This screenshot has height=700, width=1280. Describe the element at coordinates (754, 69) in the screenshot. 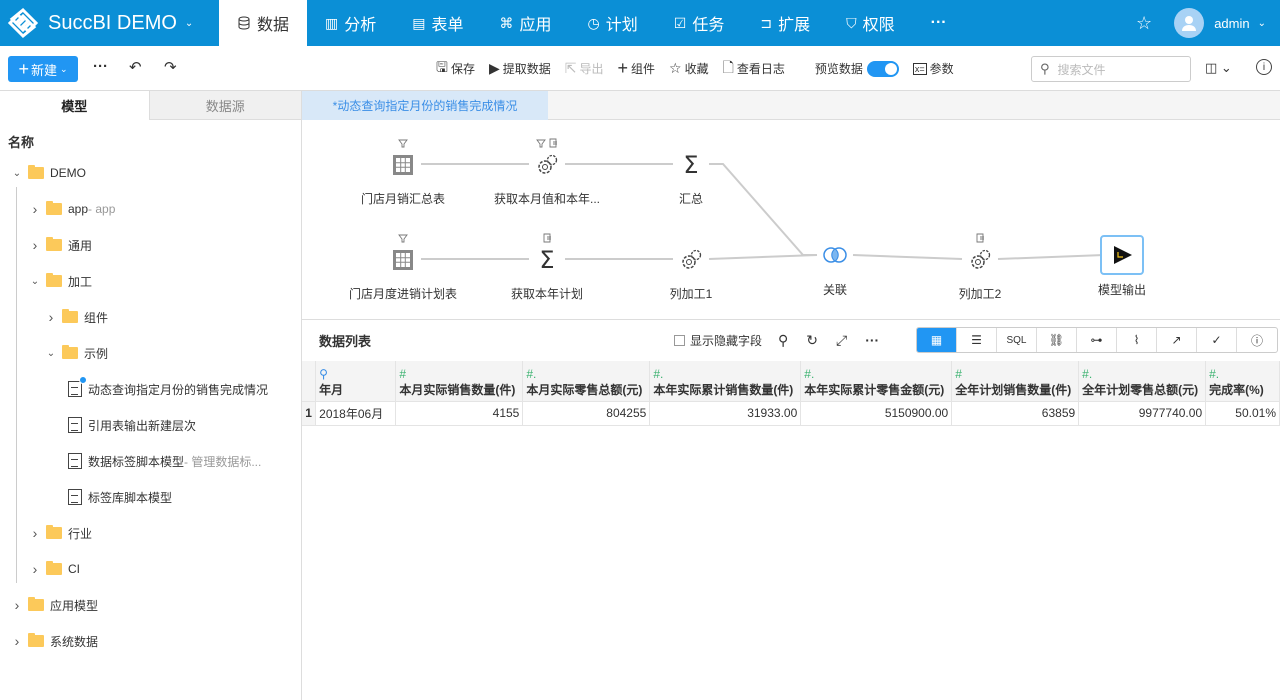

I see `view-log-button: 🗋 查看日志` at that location.